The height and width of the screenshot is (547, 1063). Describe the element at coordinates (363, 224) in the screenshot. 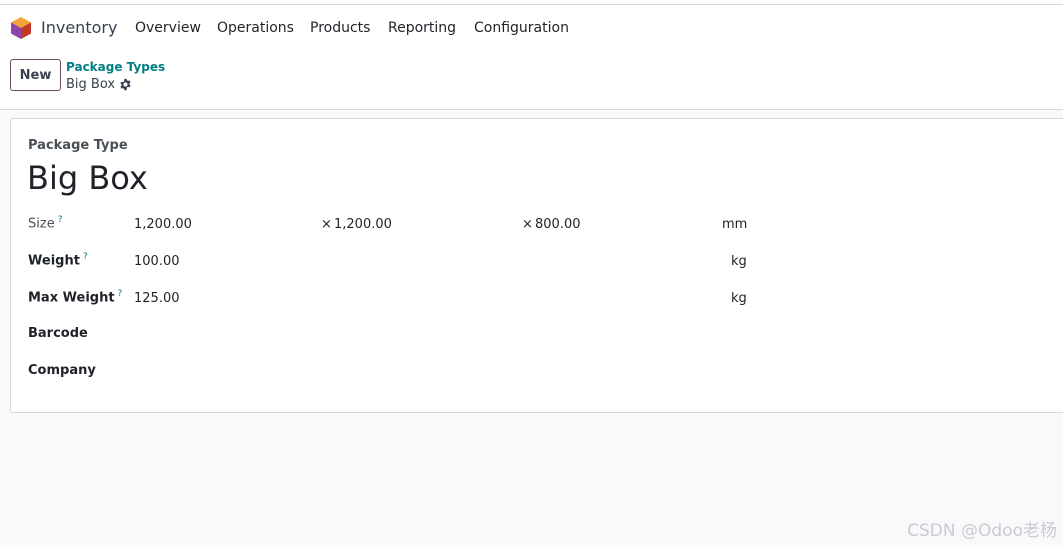

I see `size-width-input: 1,200.00` at that location.